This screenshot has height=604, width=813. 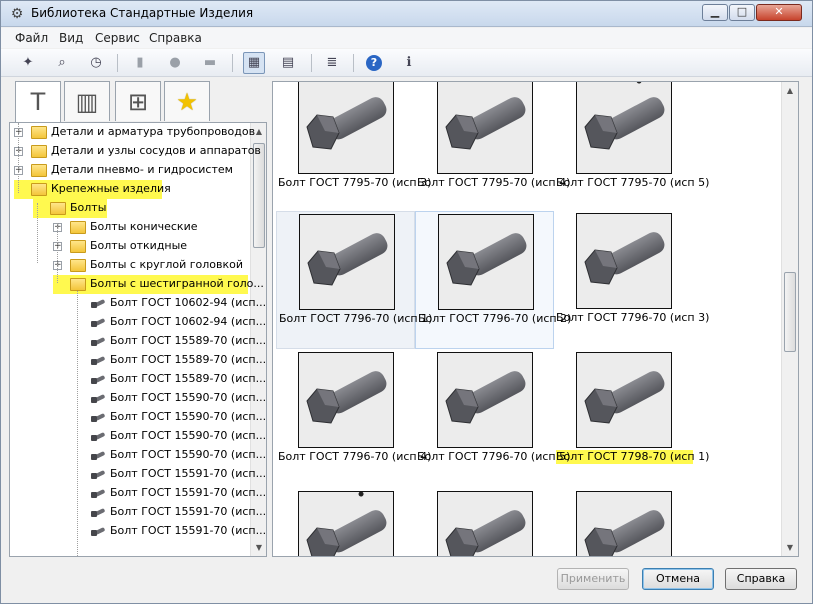 What do you see at coordinates (633, 457) in the screenshot?
I see `part-name-label: Болт ГОСТ 7798-70 (исп 1)` at bounding box center [633, 457].